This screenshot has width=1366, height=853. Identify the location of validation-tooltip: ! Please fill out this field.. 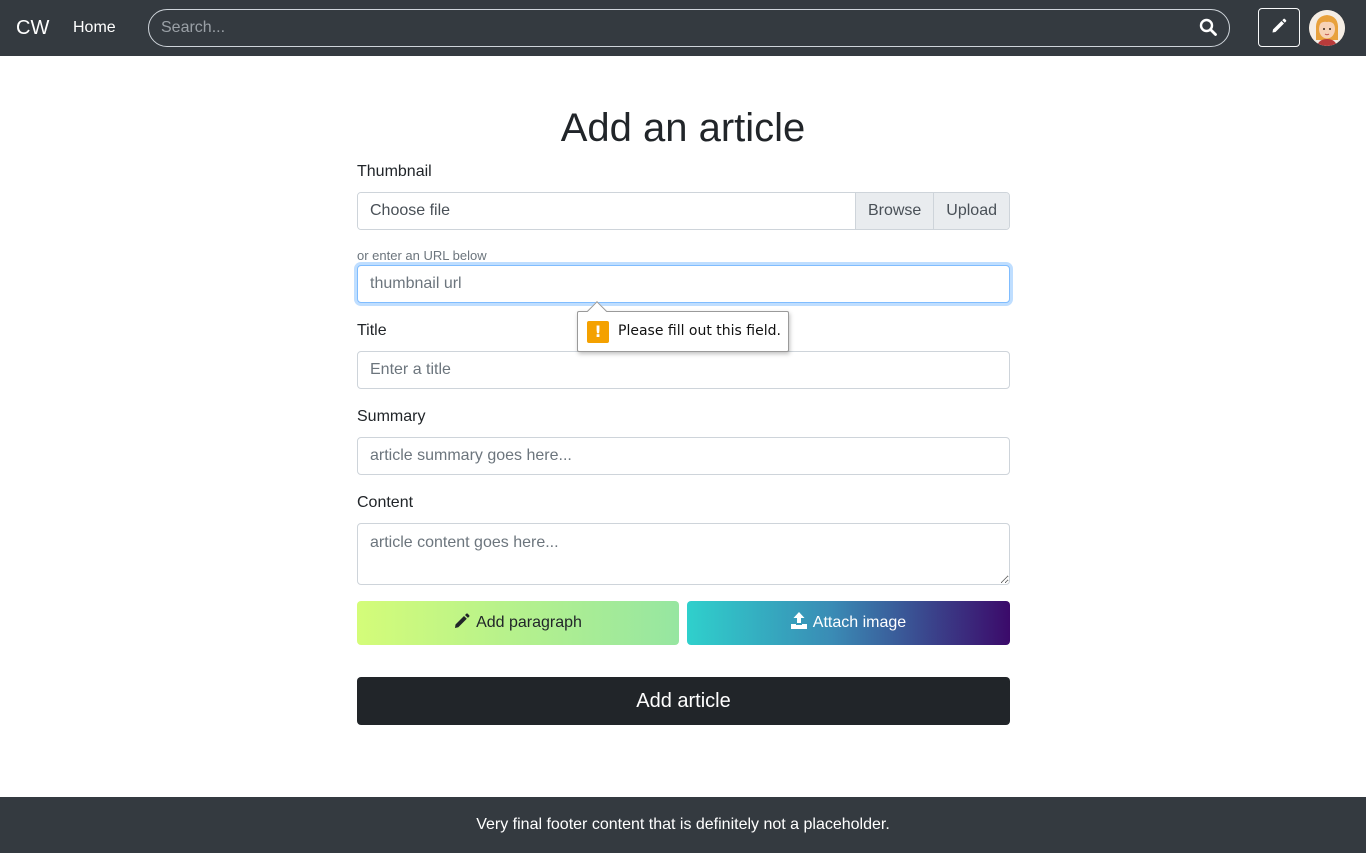
(683, 326).